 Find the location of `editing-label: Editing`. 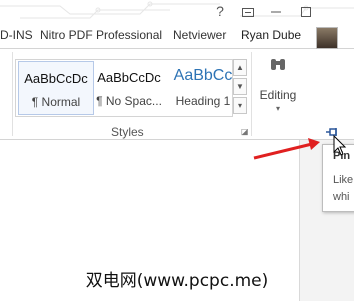

editing-label: Editing is located at coordinates (278, 95).